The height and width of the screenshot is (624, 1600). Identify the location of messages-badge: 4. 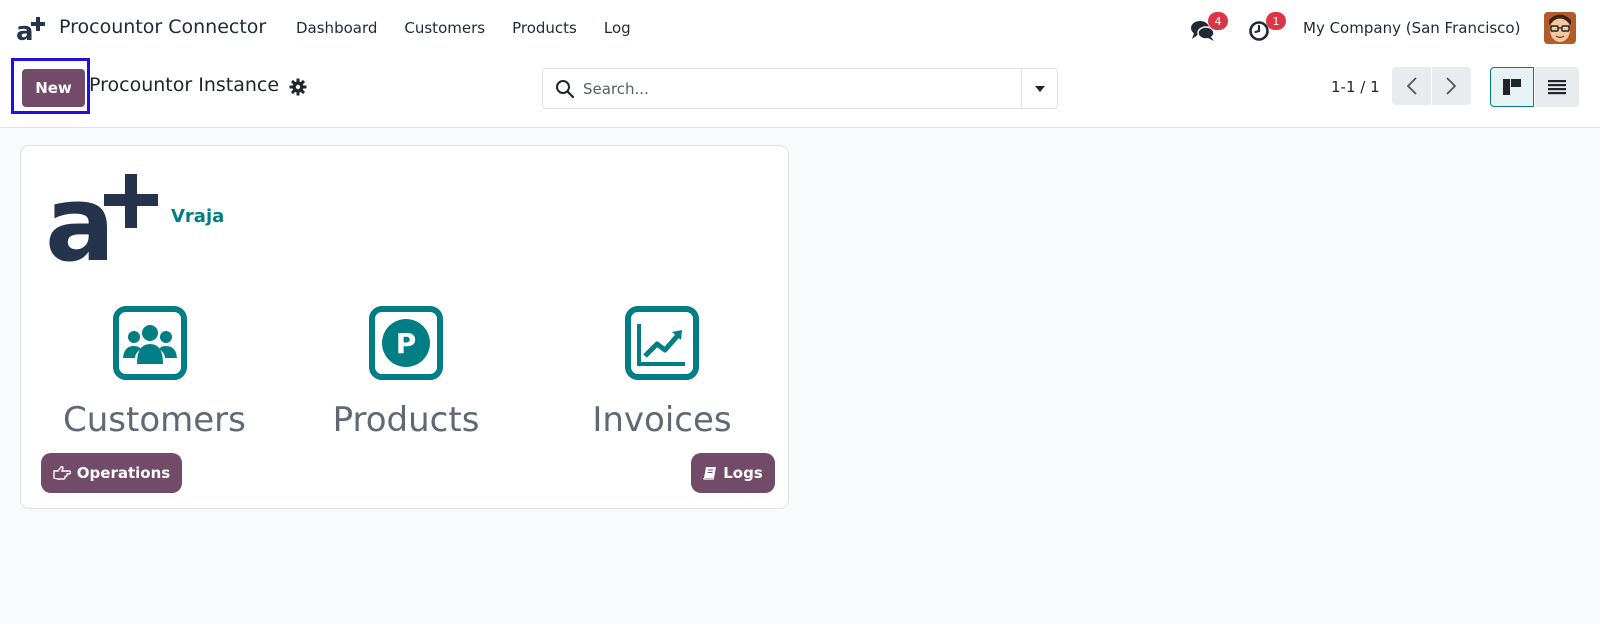
(1218, 21).